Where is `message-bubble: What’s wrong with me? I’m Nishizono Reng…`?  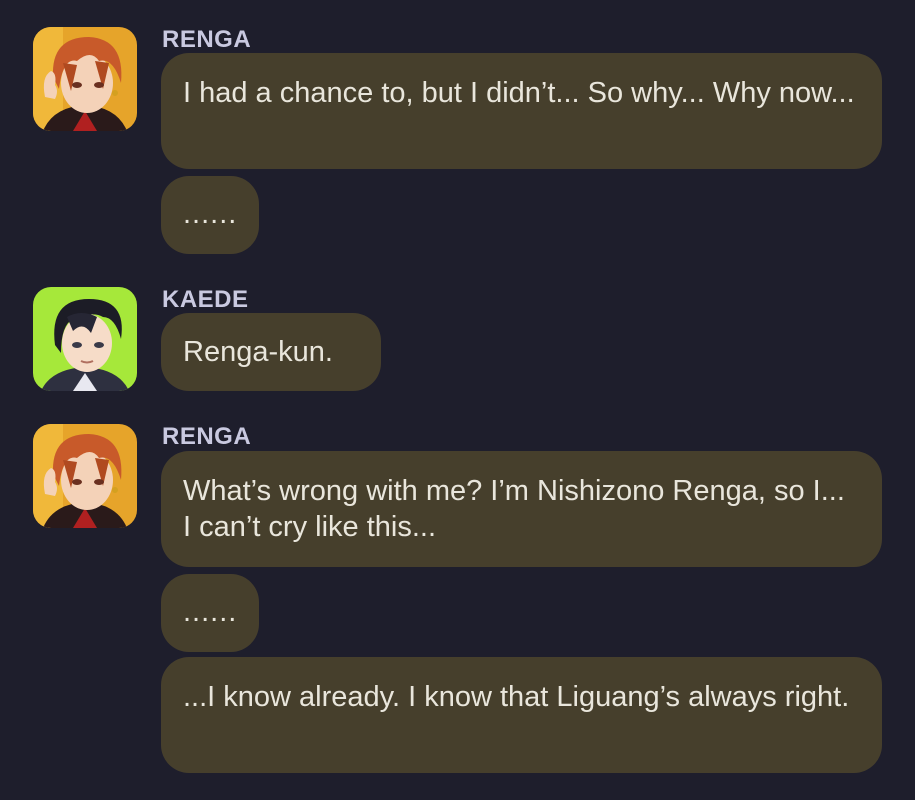
message-bubble: What’s wrong with me? I’m Nishizono Reng… is located at coordinates (521, 509).